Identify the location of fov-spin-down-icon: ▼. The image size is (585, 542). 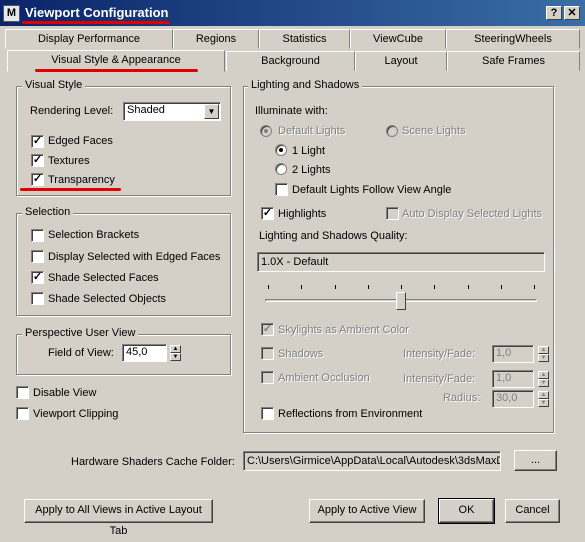
(175, 357).